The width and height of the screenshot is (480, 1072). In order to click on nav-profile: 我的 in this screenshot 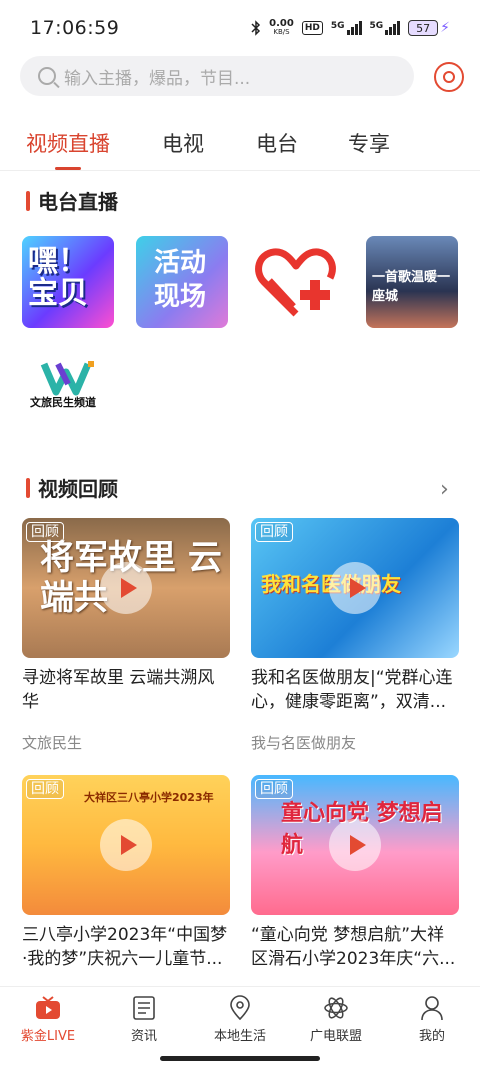, I will do `click(432, 1018)`.